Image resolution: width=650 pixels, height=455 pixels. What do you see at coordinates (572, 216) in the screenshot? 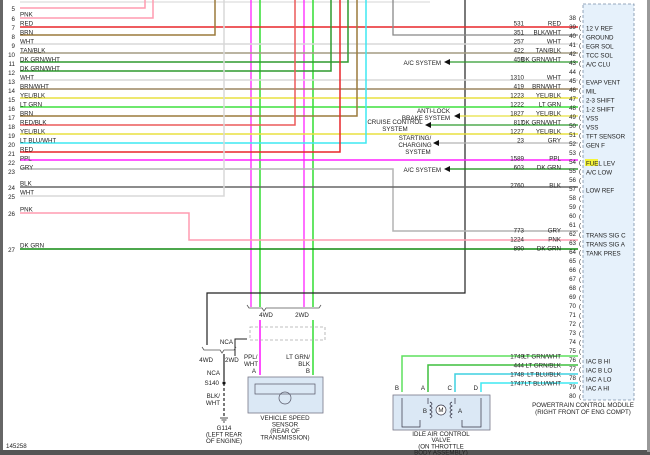
I see `pin-number: 60` at bounding box center [572, 216].